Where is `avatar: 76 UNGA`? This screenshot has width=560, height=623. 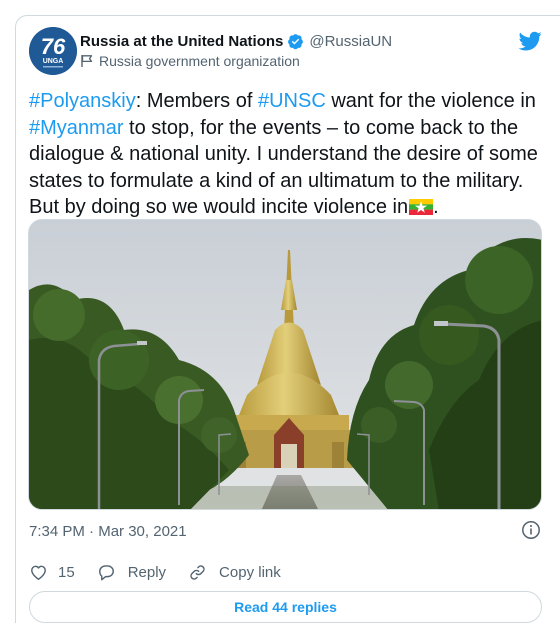 avatar: 76 UNGA is located at coordinates (53, 51).